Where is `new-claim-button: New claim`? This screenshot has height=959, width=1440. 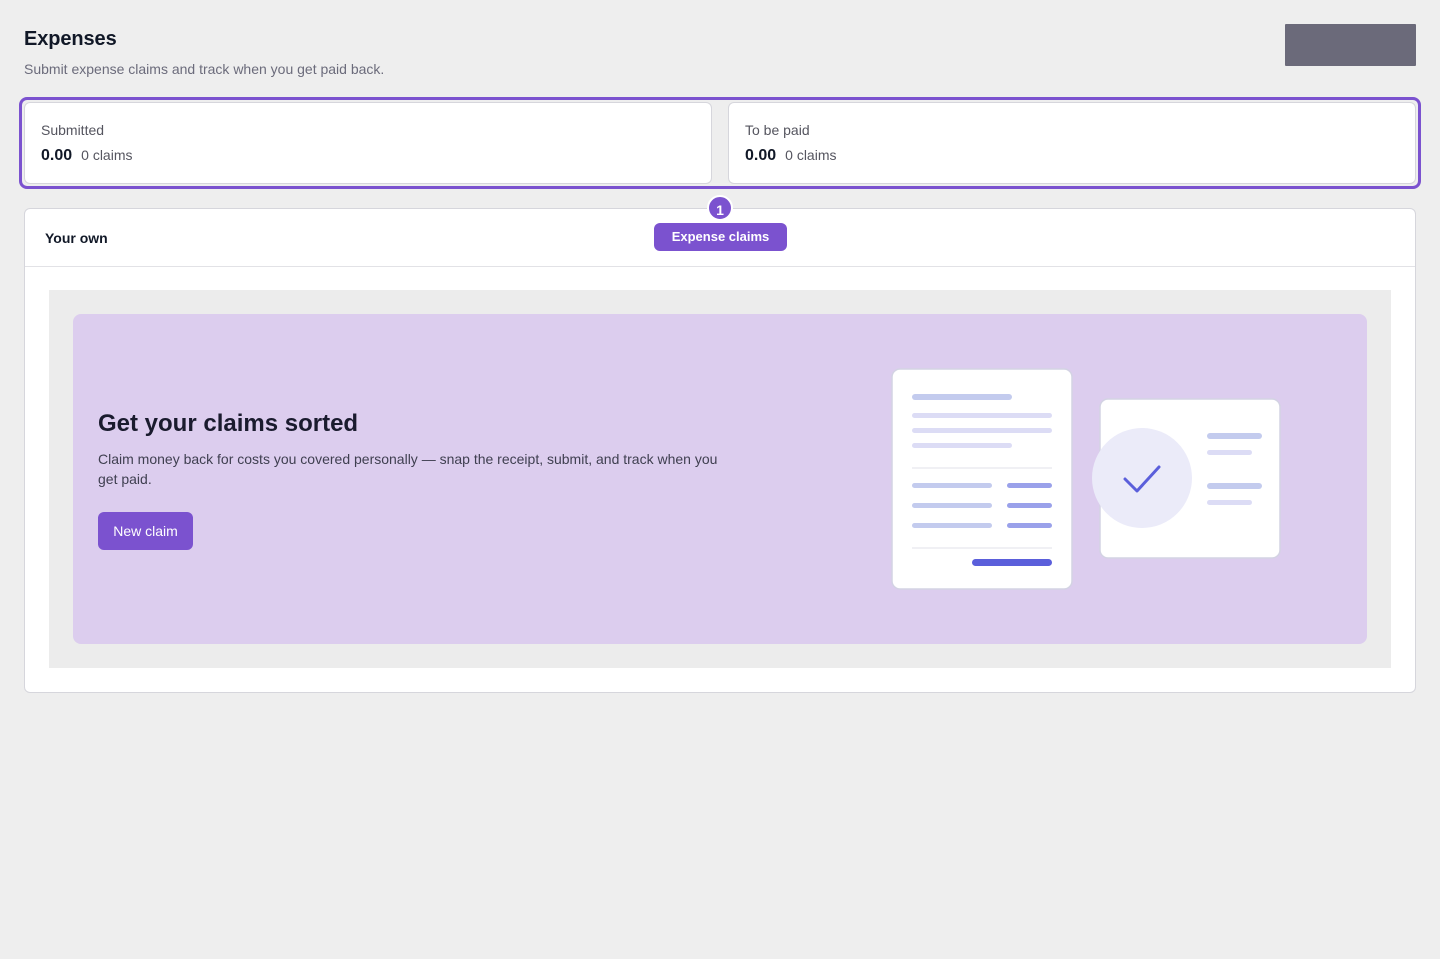 new-claim-button: New claim is located at coordinates (145, 531).